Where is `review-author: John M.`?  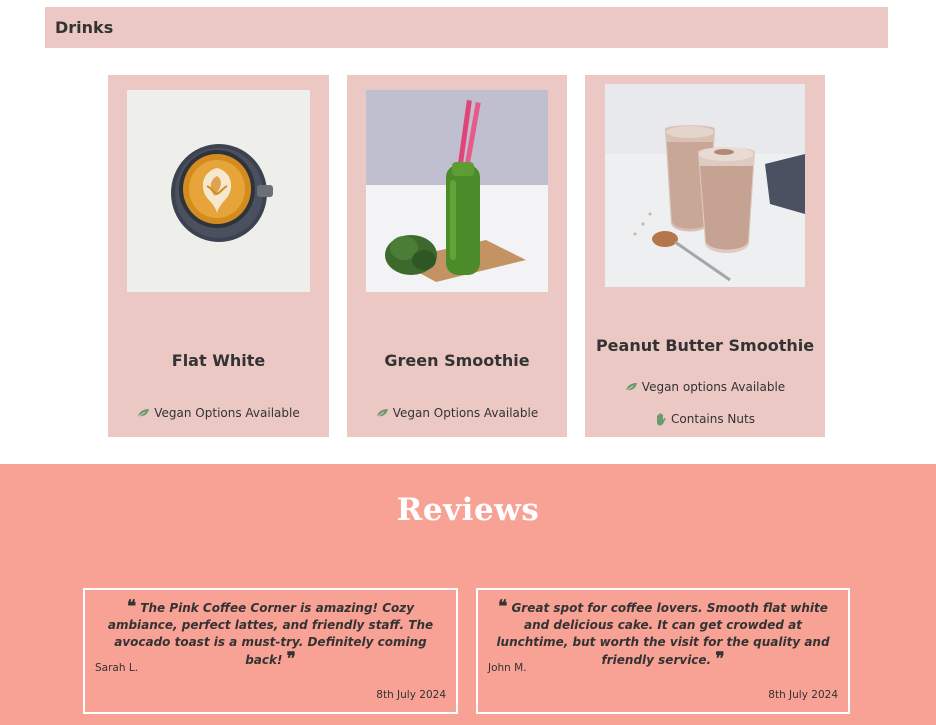
review-author: John M. is located at coordinates (507, 668).